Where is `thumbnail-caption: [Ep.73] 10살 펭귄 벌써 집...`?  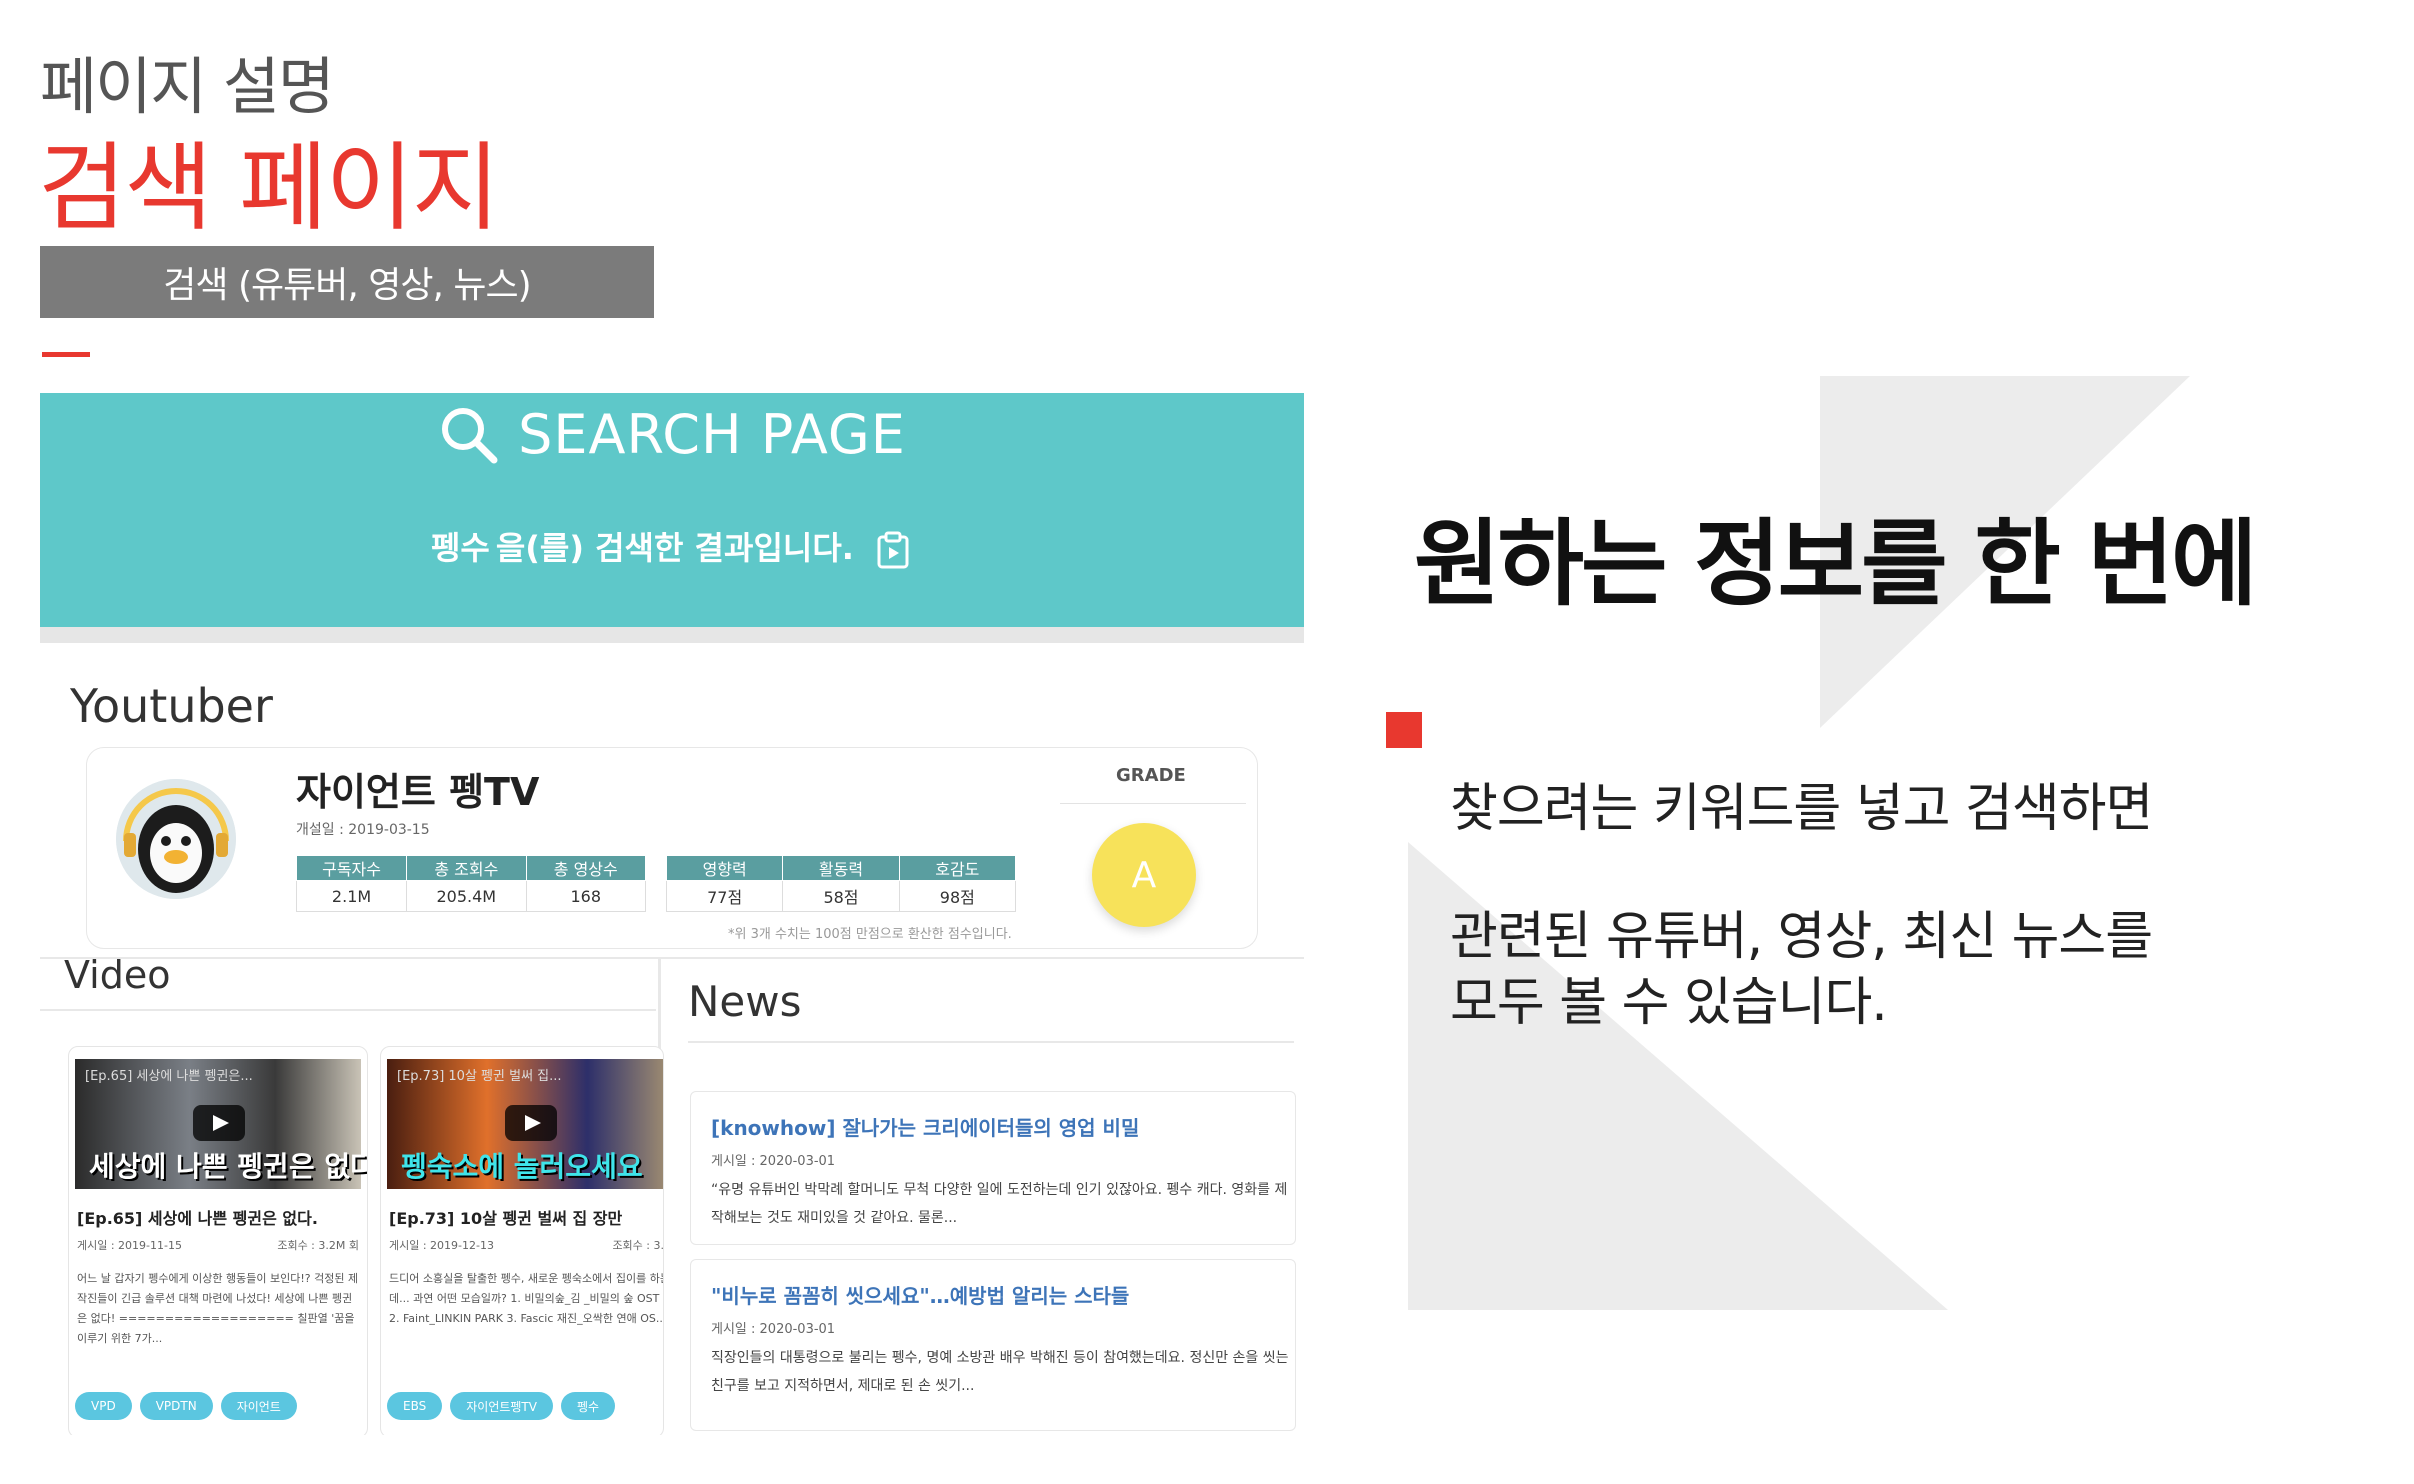 thumbnail-caption: [Ep.73] 10살 펭귄 벌써 집... is located at coordinates (479, 1076).